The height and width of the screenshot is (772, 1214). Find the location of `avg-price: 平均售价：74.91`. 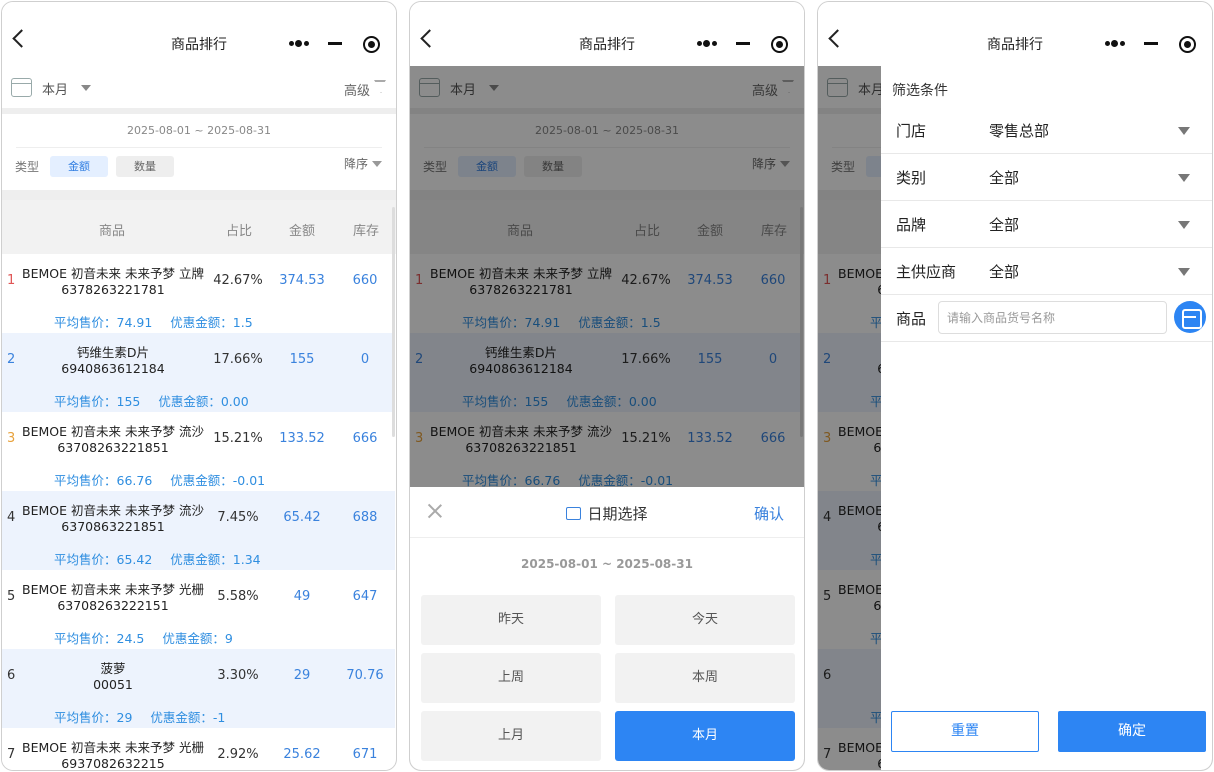

avg-price: 平均售价：74.91 is located at coordinates (103, 322).